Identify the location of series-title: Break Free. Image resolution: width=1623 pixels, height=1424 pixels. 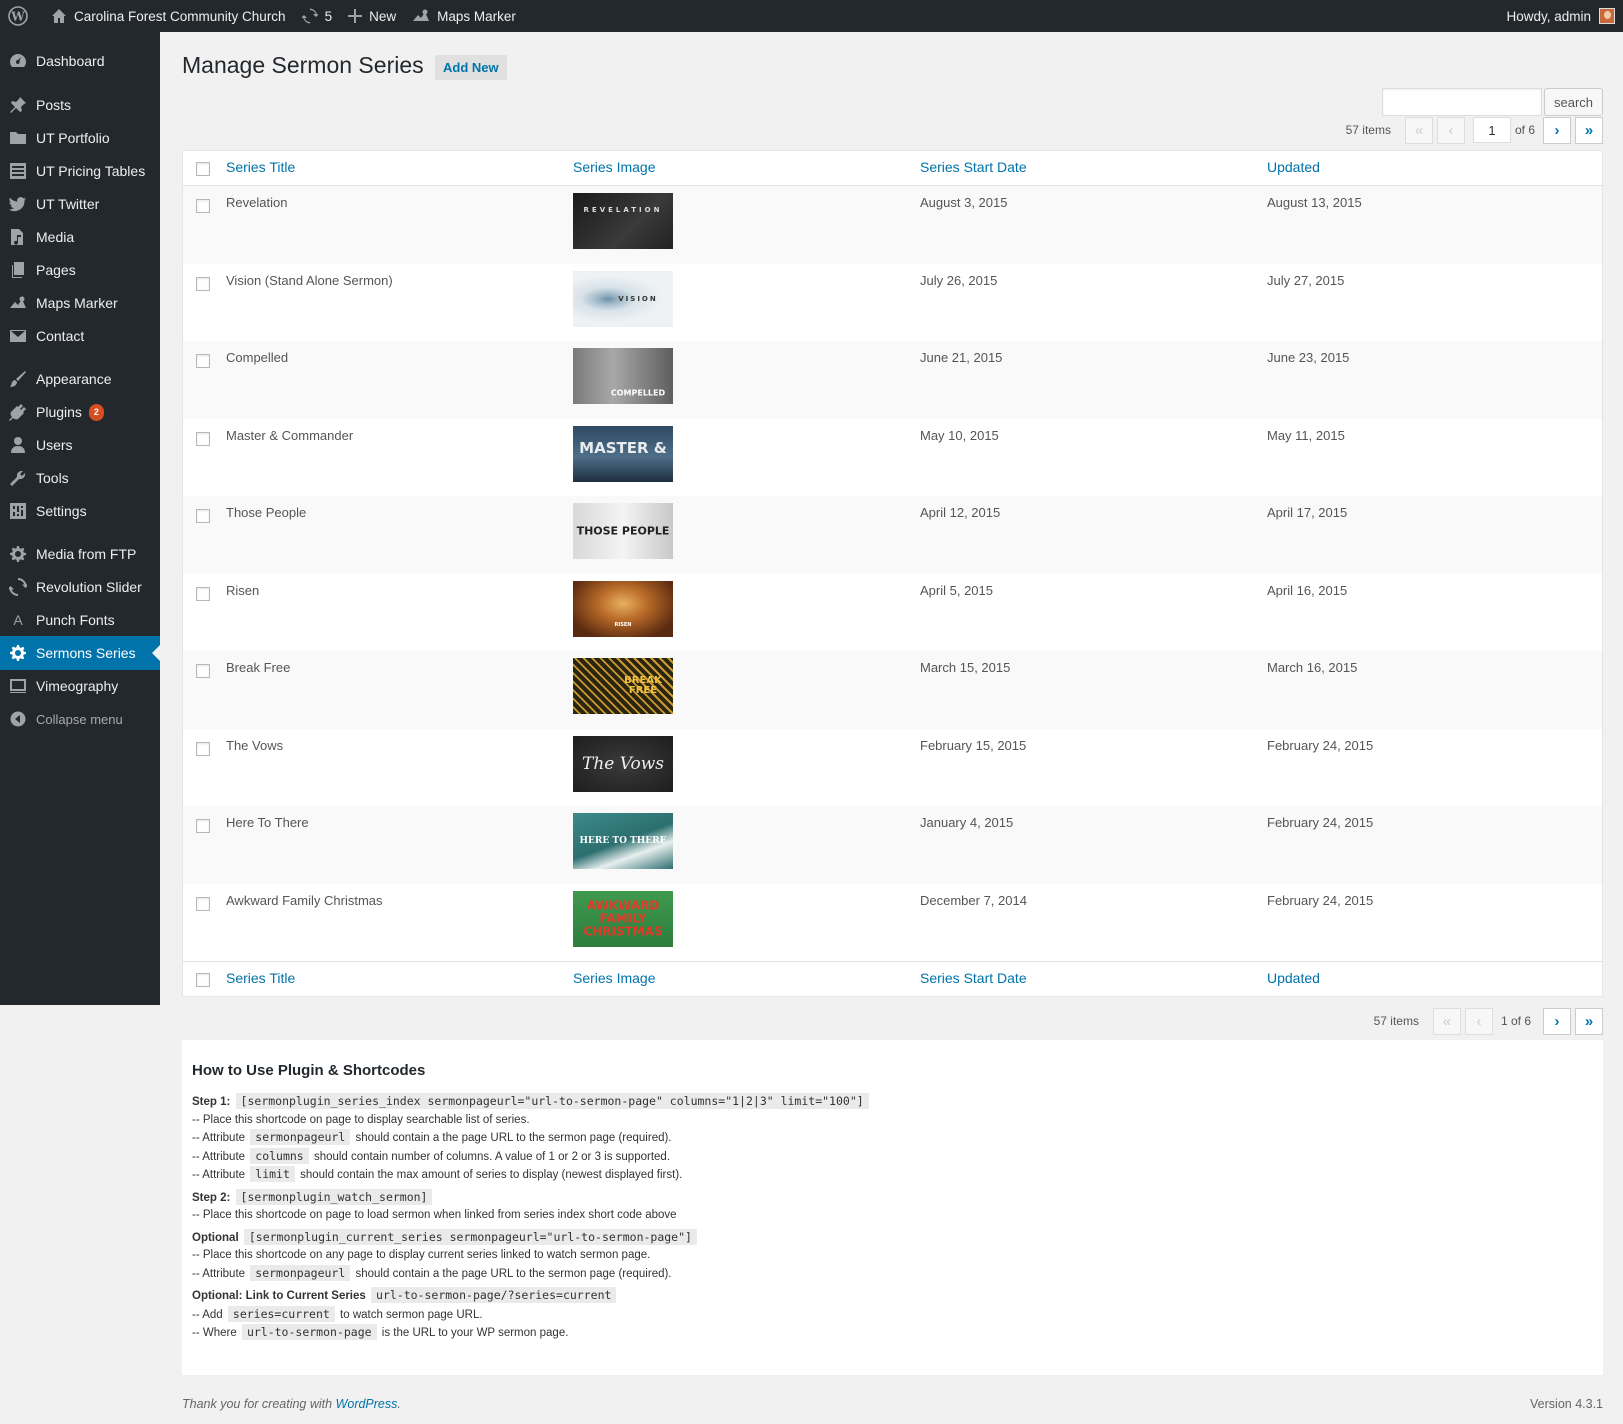
(258, 667).